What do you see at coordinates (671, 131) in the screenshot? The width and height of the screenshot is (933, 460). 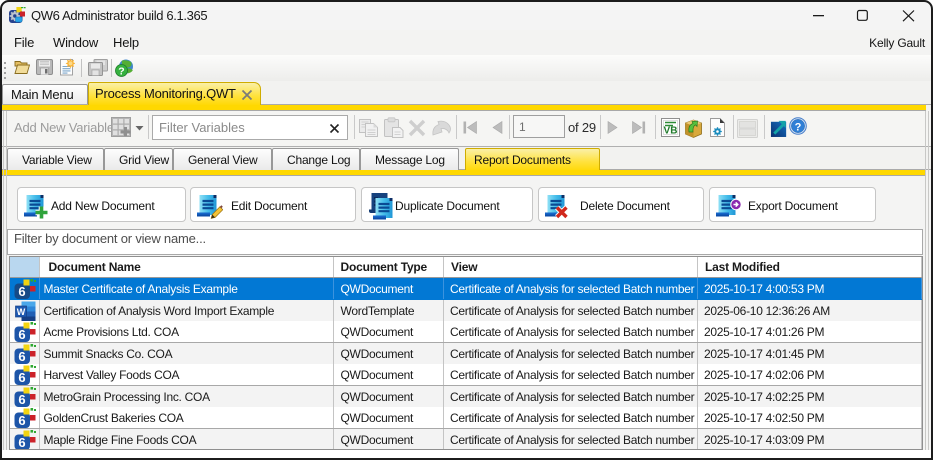 I see `svg-text: VB` at bounding box center [671, 131].